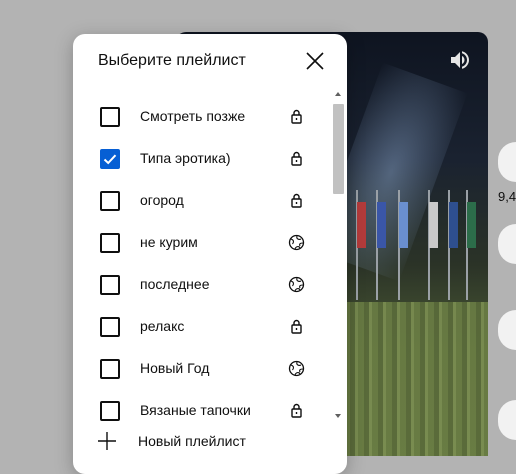  I want to click on playlist-item: Смотреть позже, so click(203, 117).